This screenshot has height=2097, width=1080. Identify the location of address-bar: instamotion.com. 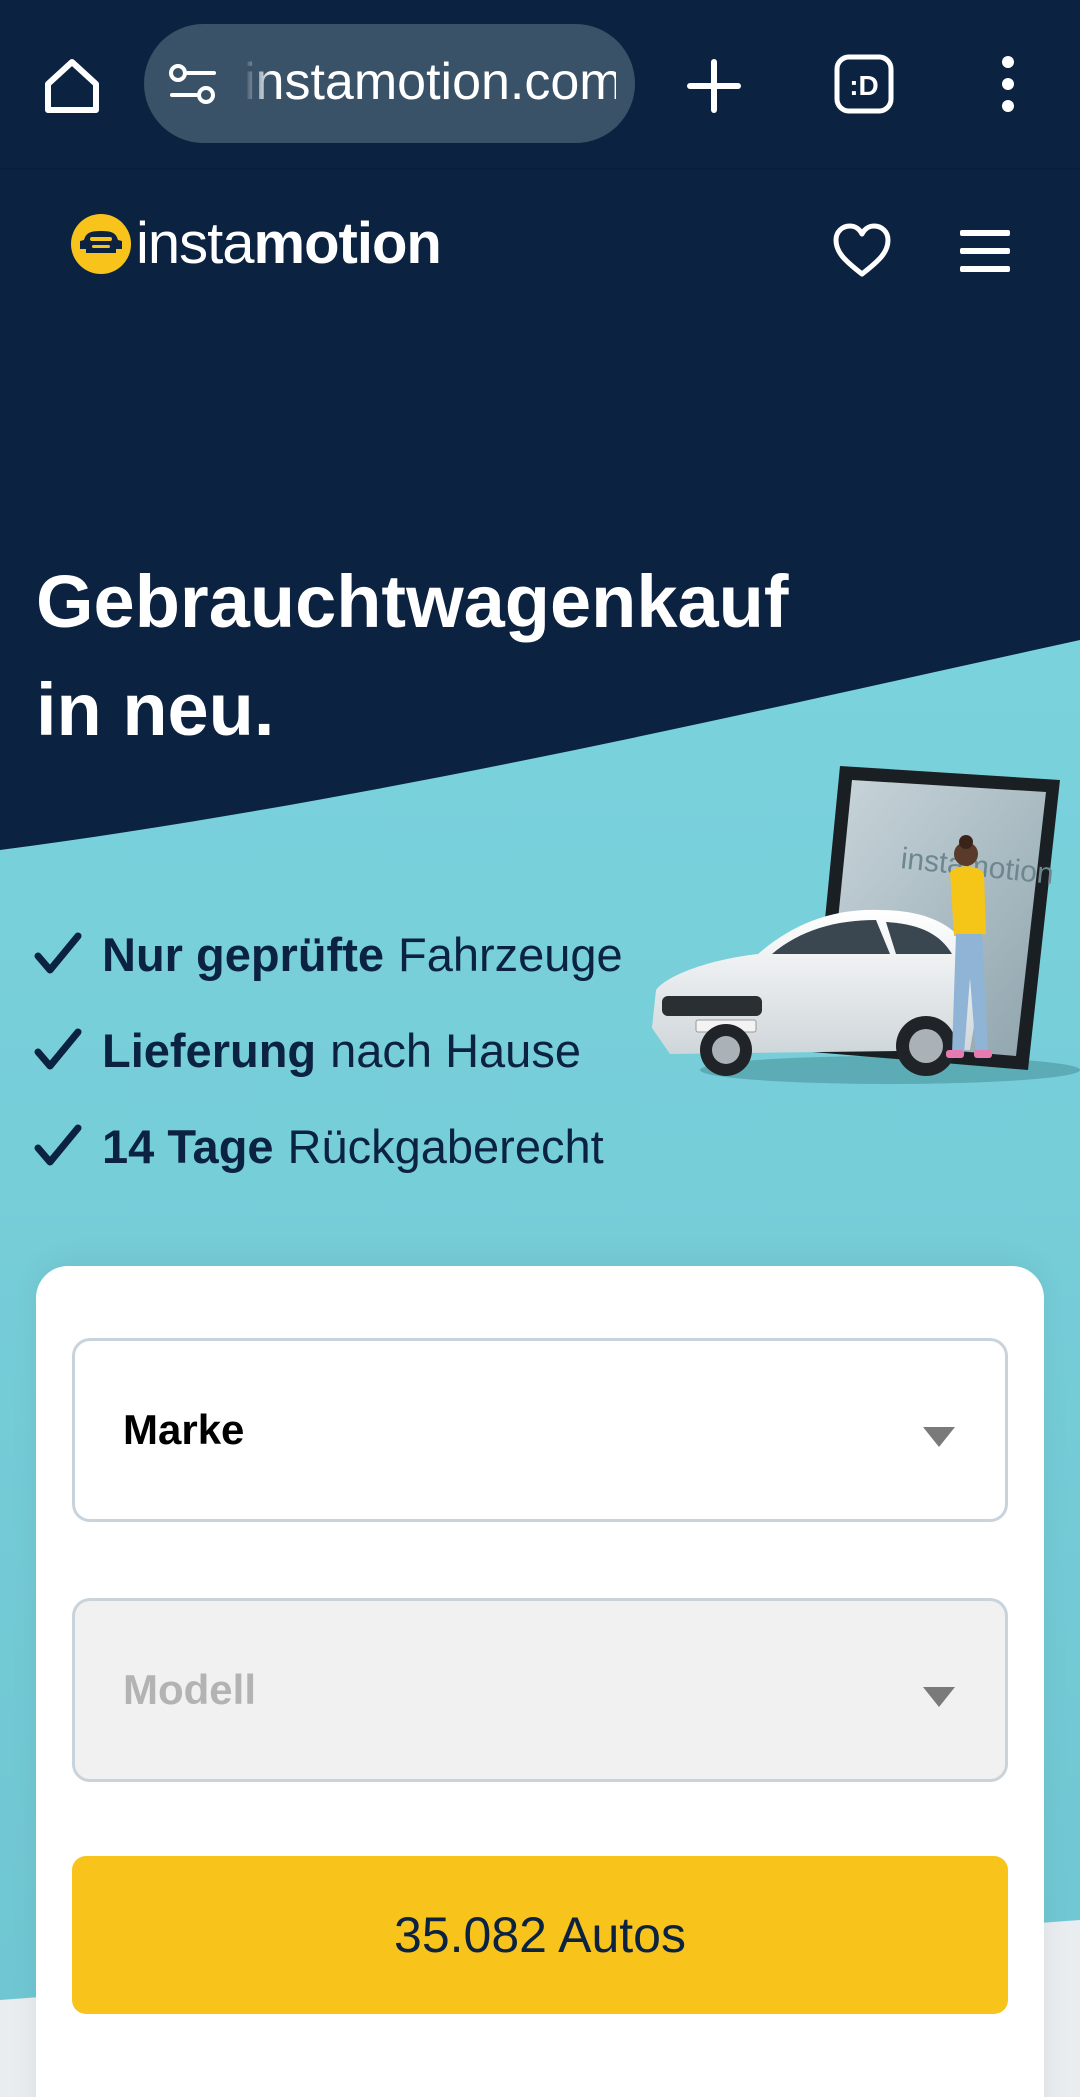
(389, 83).